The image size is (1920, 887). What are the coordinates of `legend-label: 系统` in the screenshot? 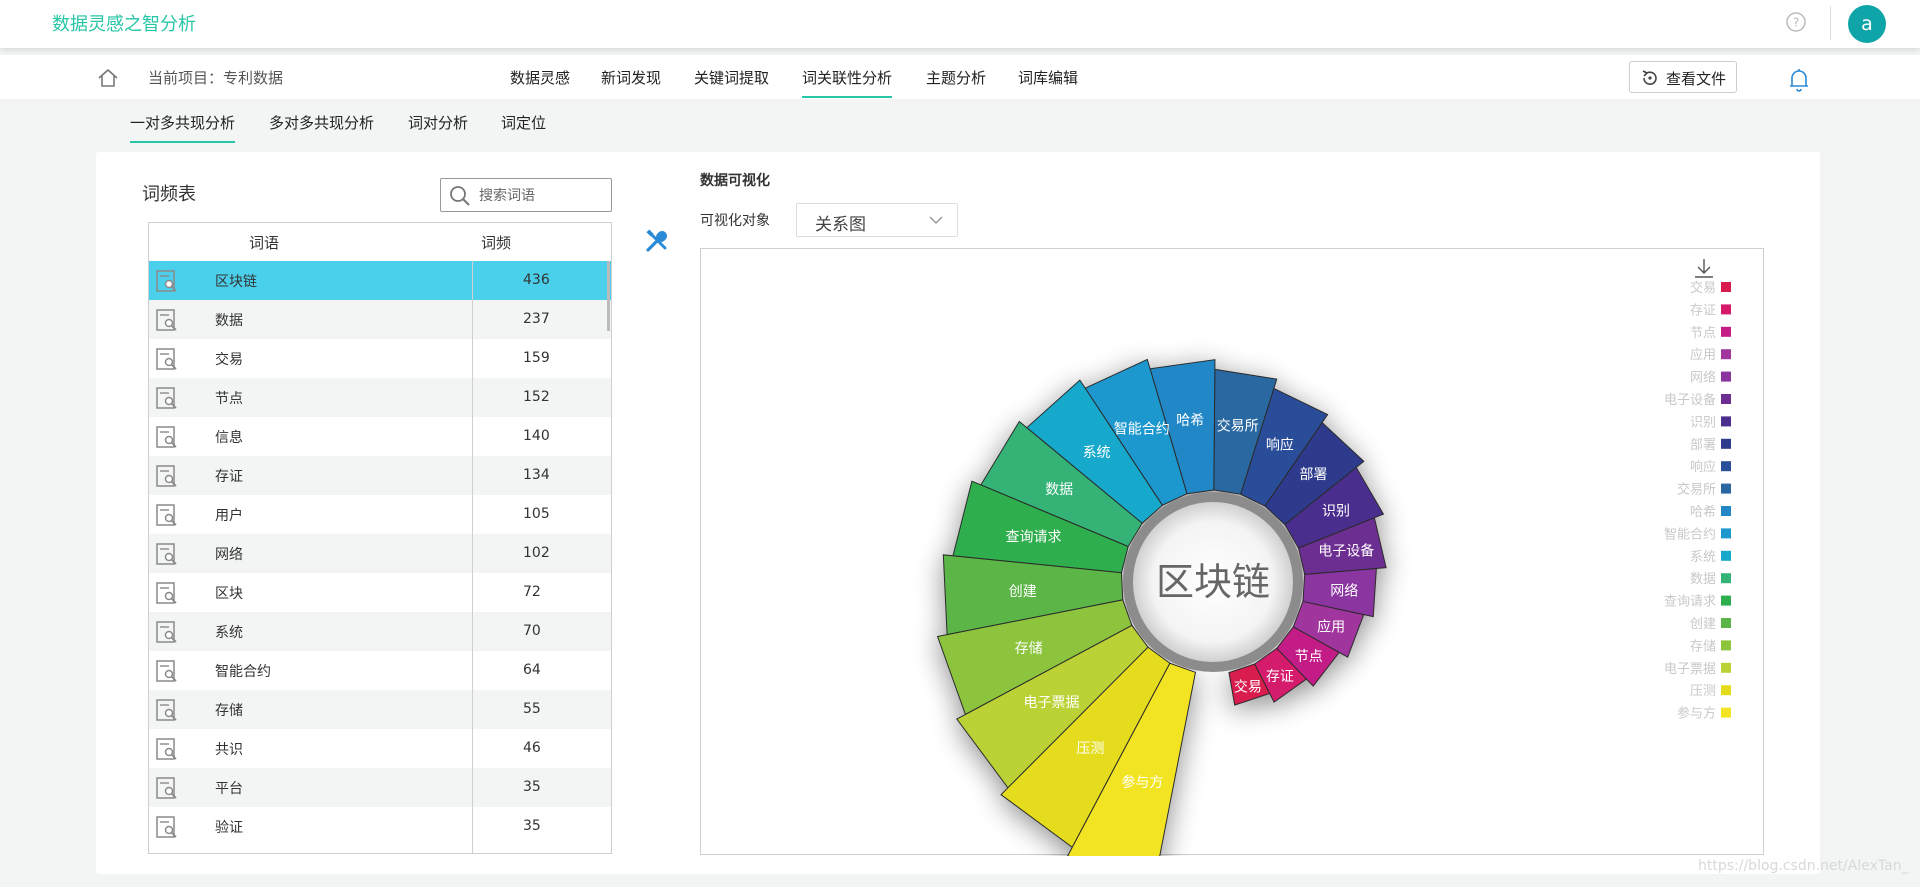 It's located at (1703, 557).